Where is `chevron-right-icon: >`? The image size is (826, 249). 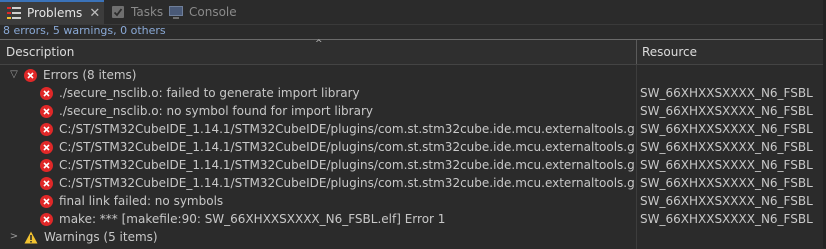 chevron-right-icon: > is located at coordinates (14, 237).